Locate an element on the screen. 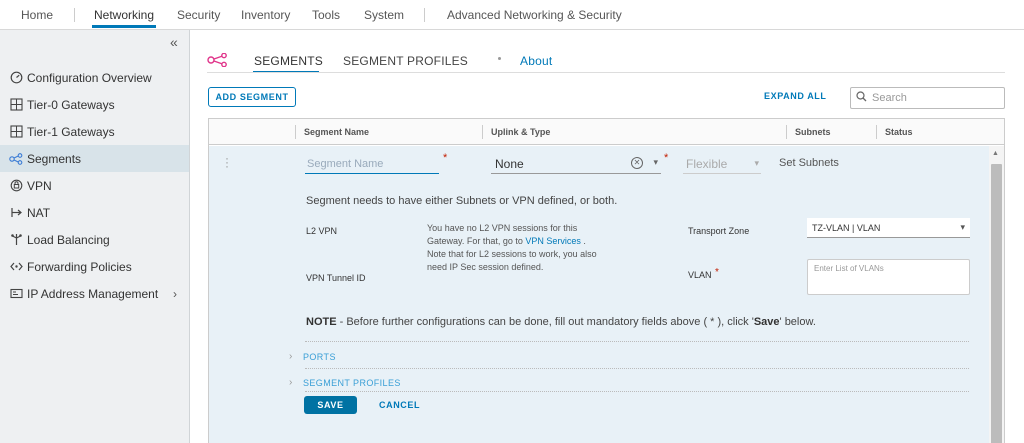  column-header-status: Status is located at coordinates (895, 132).